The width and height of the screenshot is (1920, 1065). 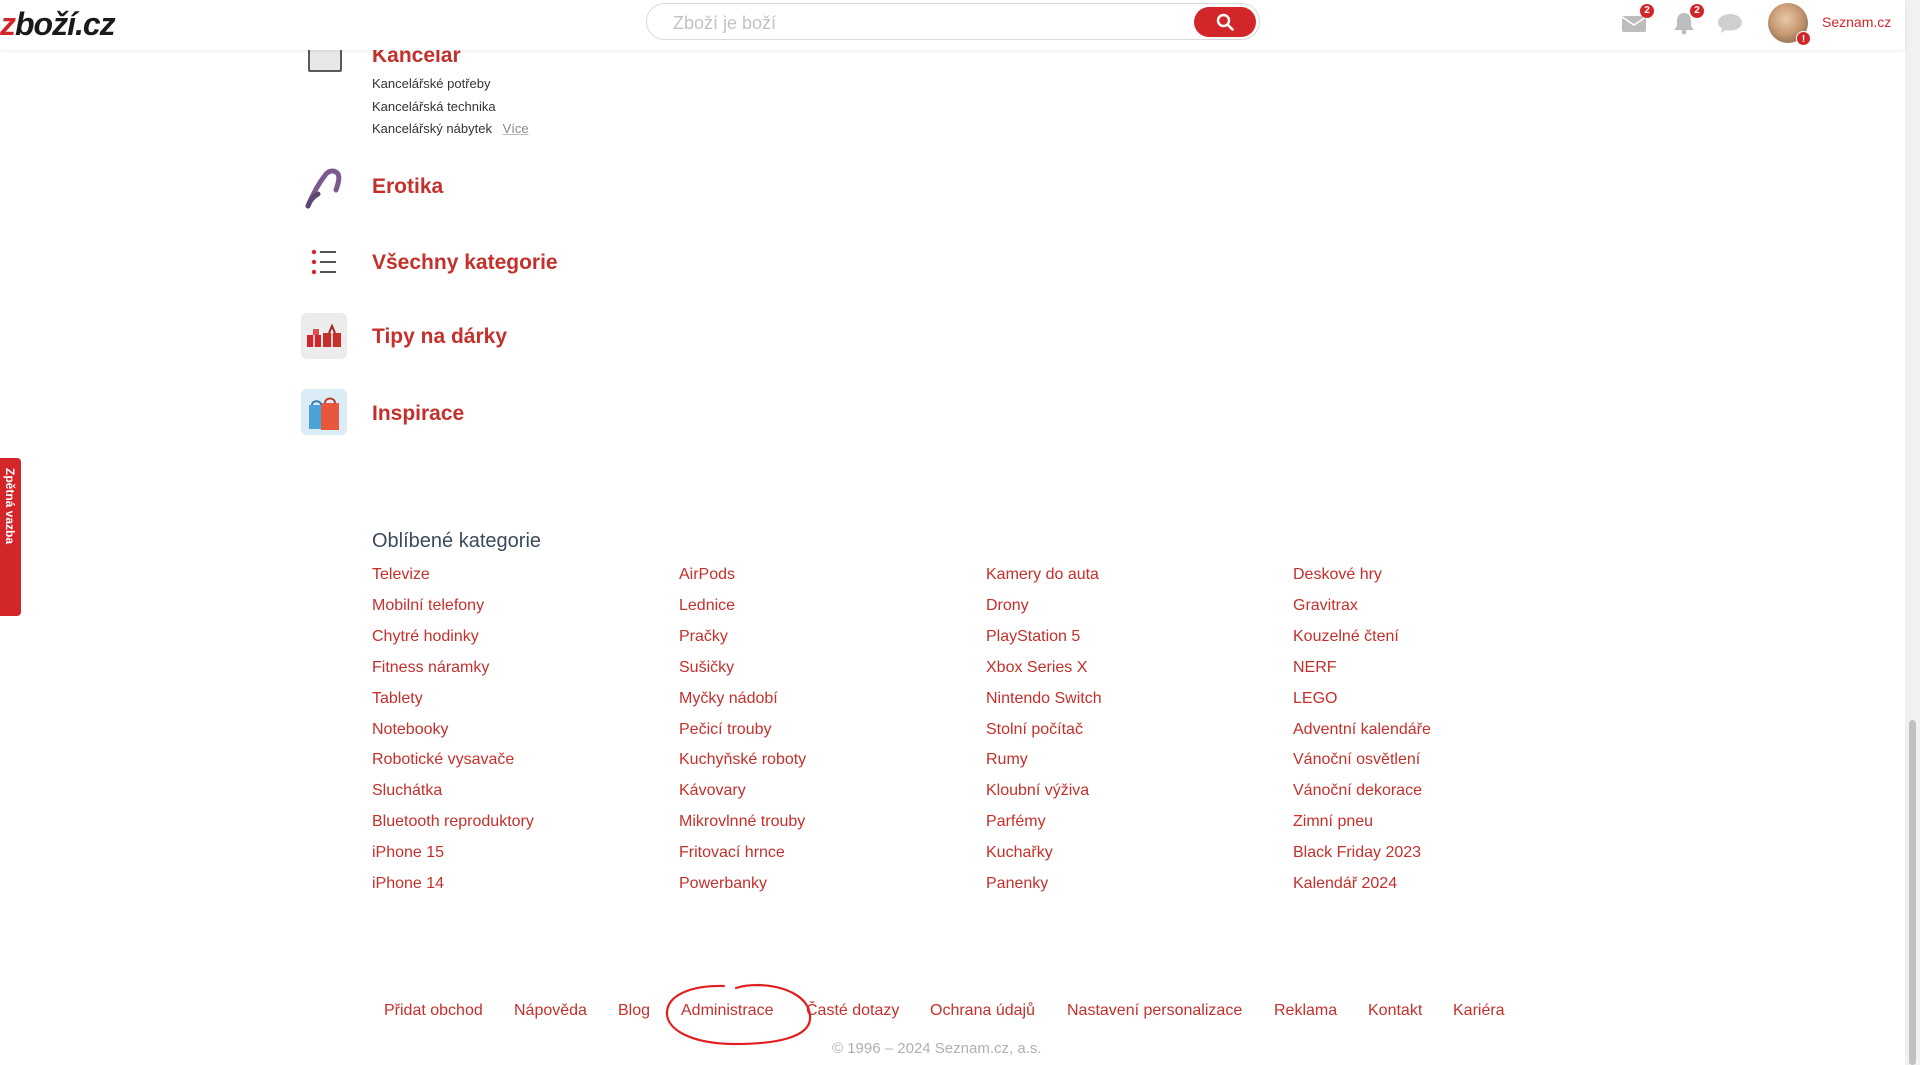 I want to click on scrollbar-thumb, so click(x=1912, y=892).